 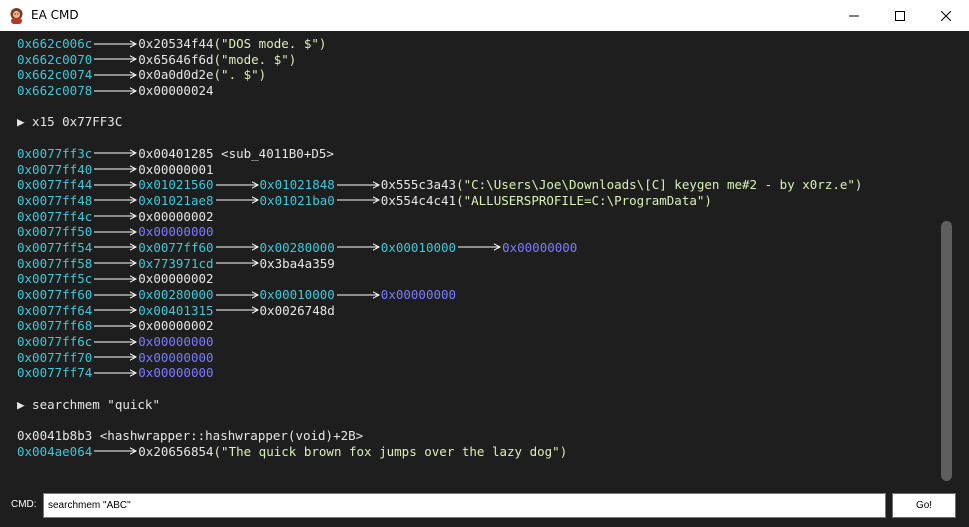 I want to click on address-text: 0x0077ff58, so click(x=55, y=263).